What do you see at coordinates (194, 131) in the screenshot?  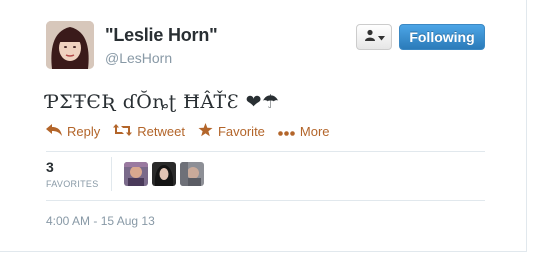 I see `tweet-actions: Reply Retweet Favorite More` at bounding box center [194, 131].